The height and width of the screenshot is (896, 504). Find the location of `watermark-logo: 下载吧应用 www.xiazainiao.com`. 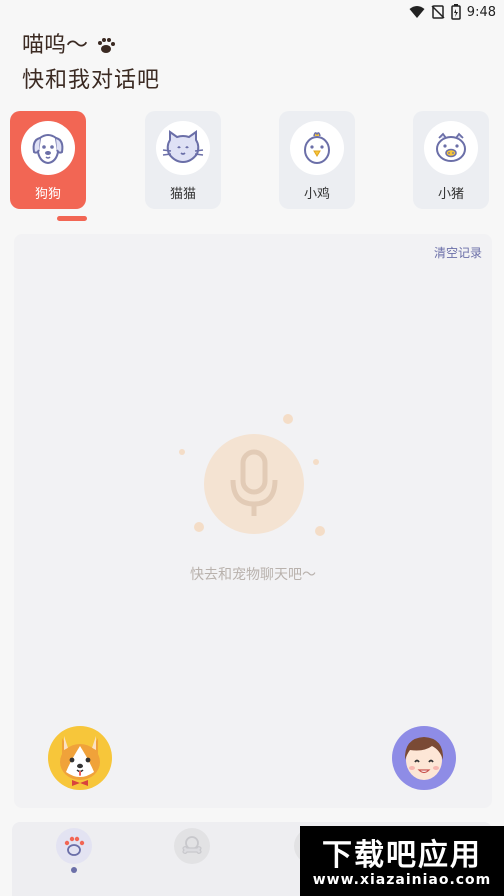

watermark-logo: 下载吧应用 www.xiazainiao.com is located at coordinates (402, 861).